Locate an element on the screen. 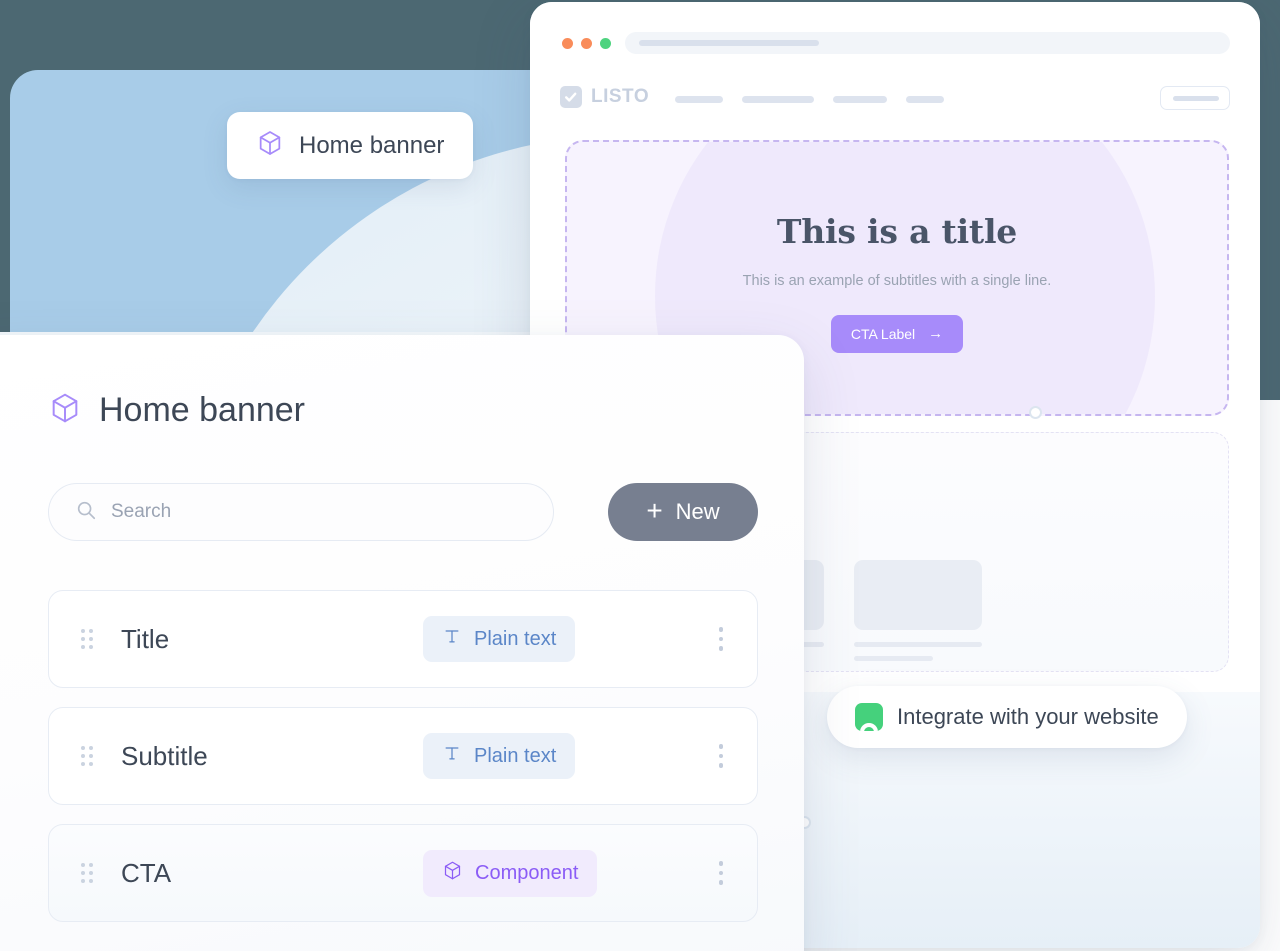 The width and height of the screenshot is (1280, 951). status-badge: Component is located at coordinates (510, 873).